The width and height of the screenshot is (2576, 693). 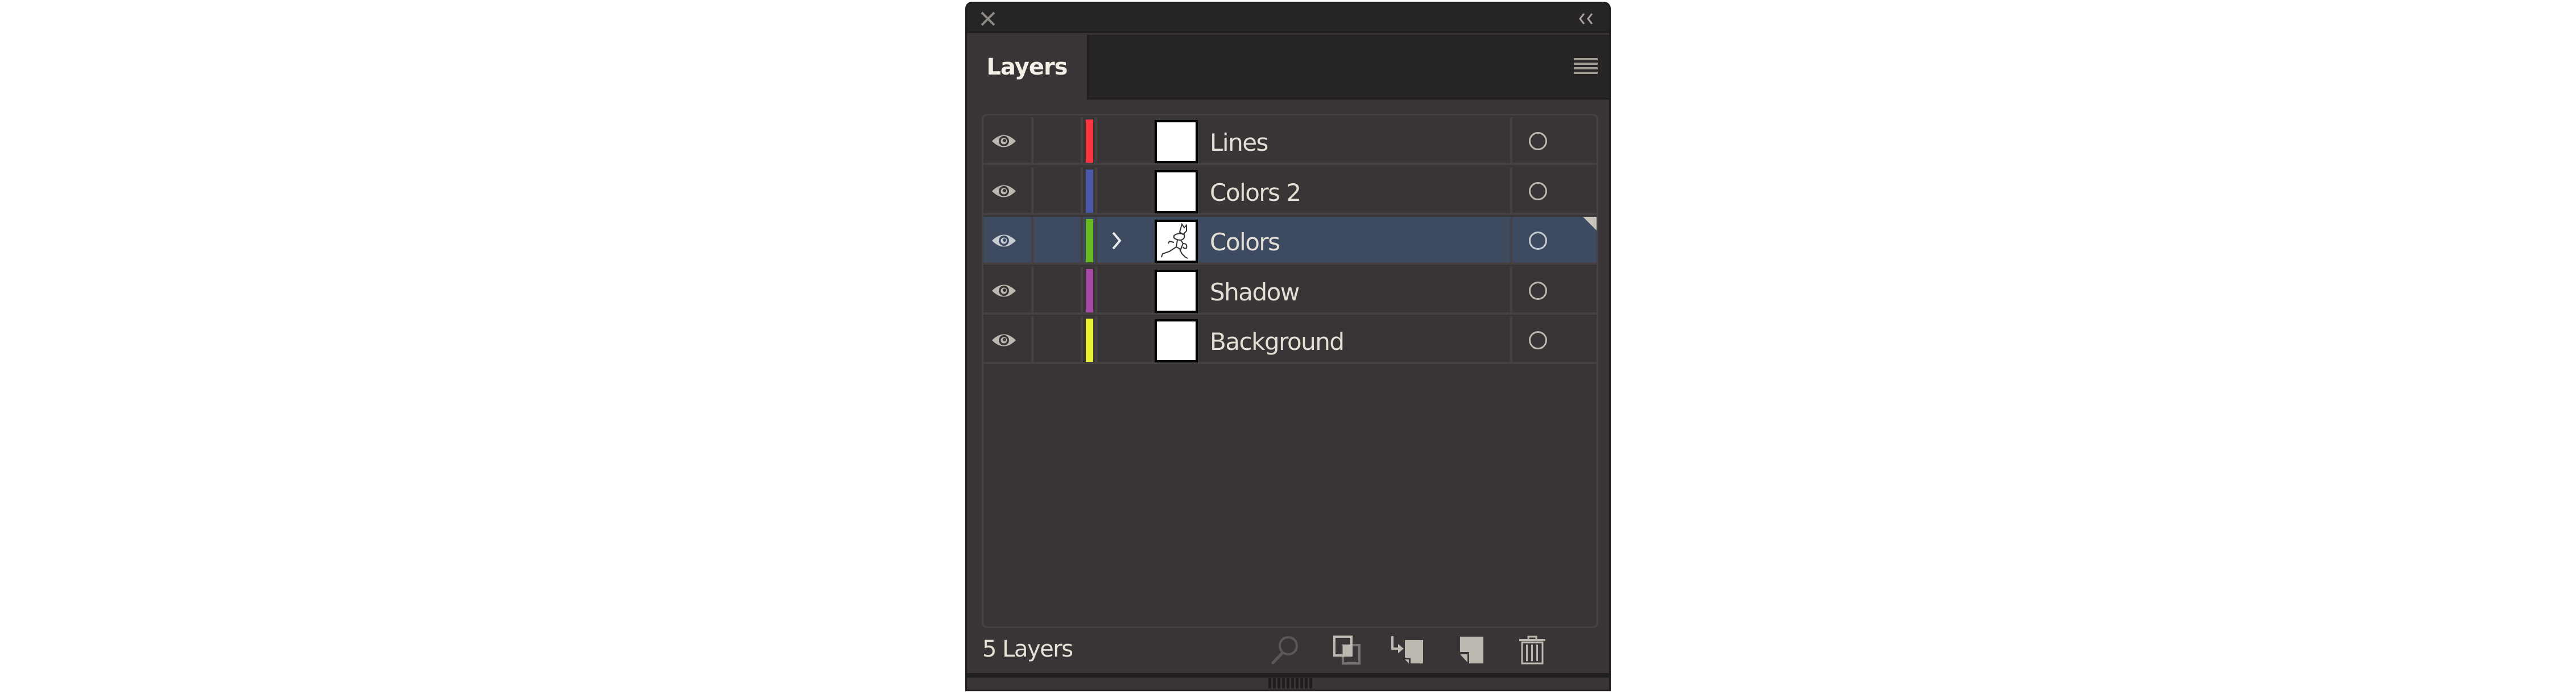 I want to click on resize-gripper, so click(x=1291, y=683).